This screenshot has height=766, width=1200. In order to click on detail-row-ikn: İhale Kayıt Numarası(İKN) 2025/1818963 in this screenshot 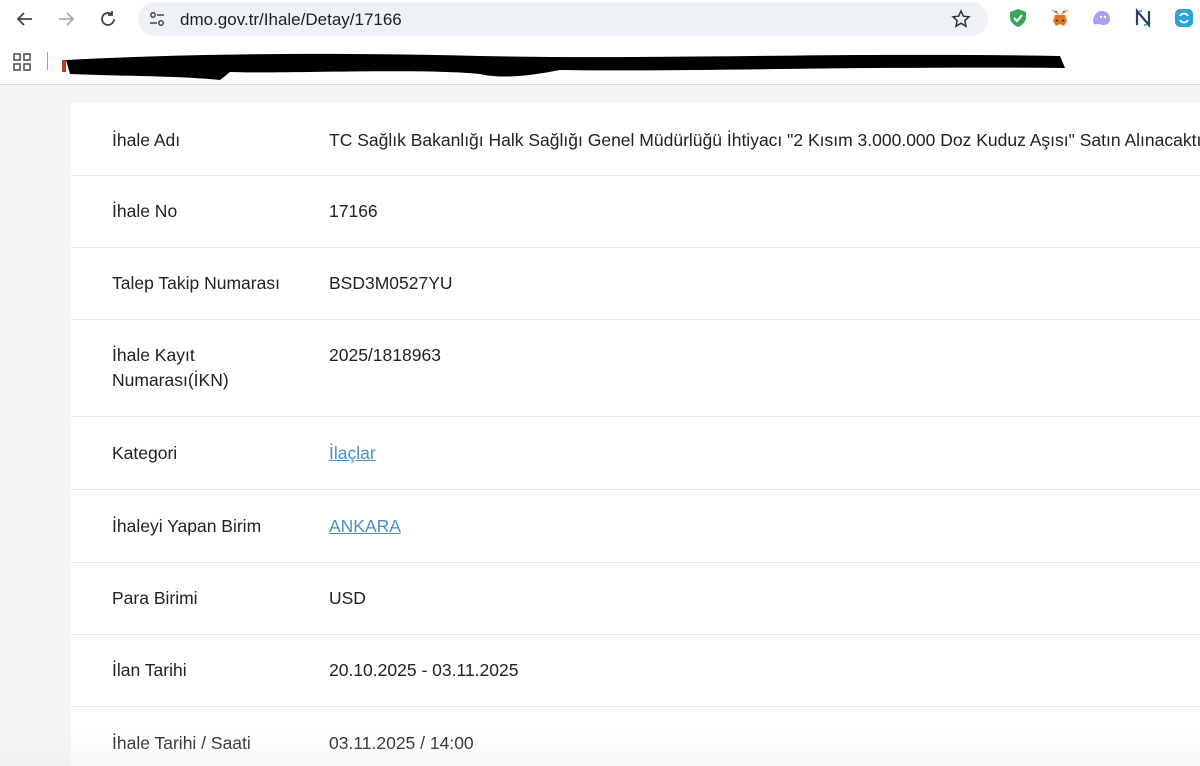, I will do `click(635, 368)`.